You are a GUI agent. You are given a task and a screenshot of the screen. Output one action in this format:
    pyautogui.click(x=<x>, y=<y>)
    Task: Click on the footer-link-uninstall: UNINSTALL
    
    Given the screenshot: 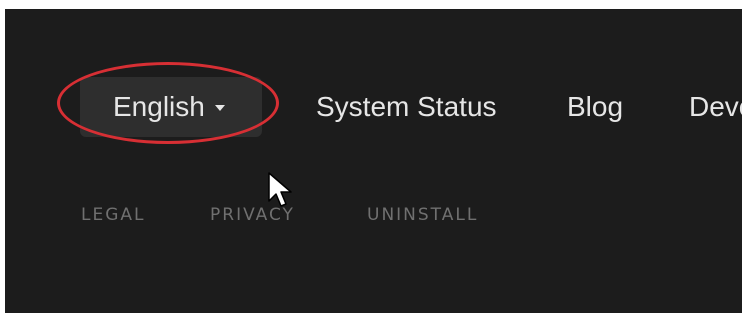 What is the action you would take?
    pyautogui.click(x=422, y=215)
    